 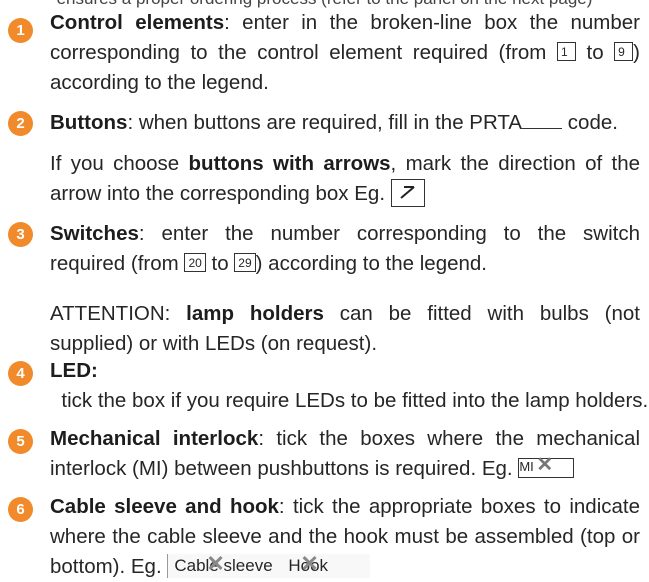 I want to click on step-badge-6: 6, so click(x=20, y=509).